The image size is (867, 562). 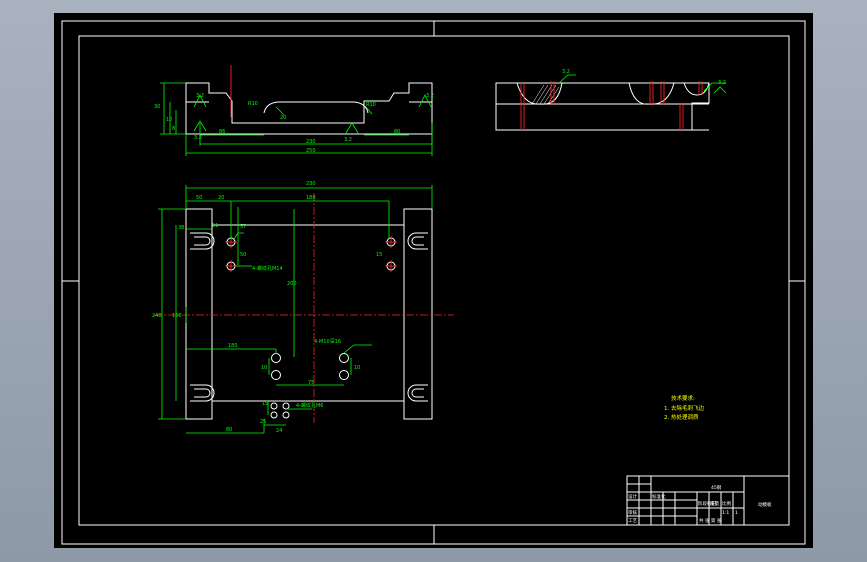 What do you see at coordinates (714, 503) in the screenshot?
I see `title-label-weight: 重量` at bounding box center [714, 503].